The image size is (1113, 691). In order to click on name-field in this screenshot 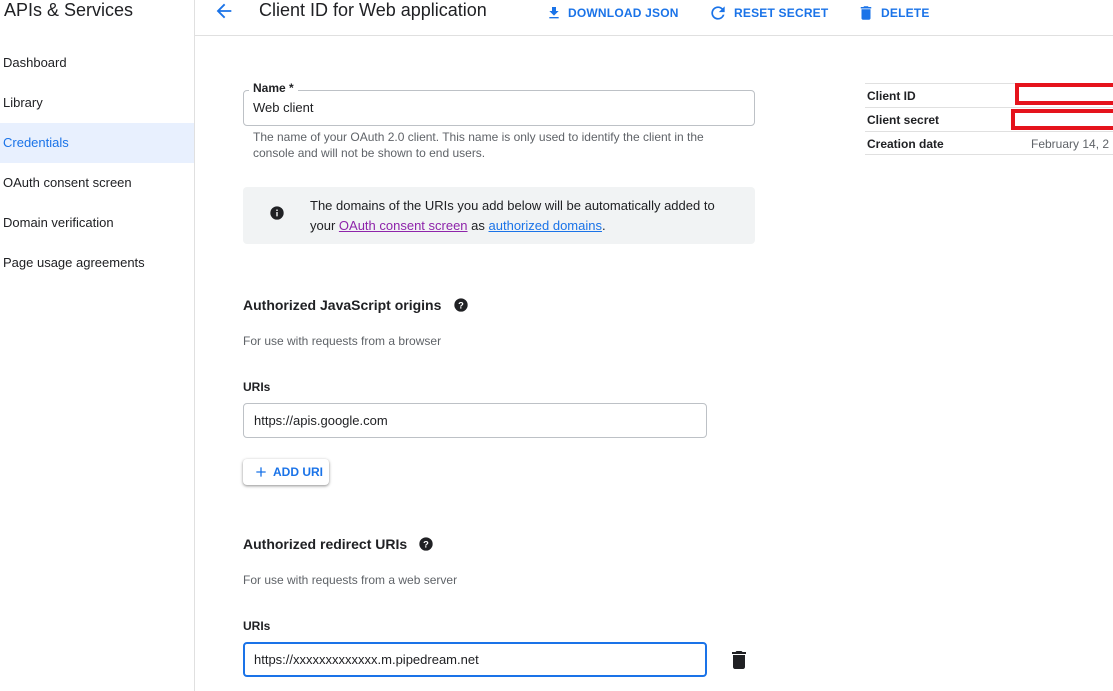, I will do `click(499, 108)`.